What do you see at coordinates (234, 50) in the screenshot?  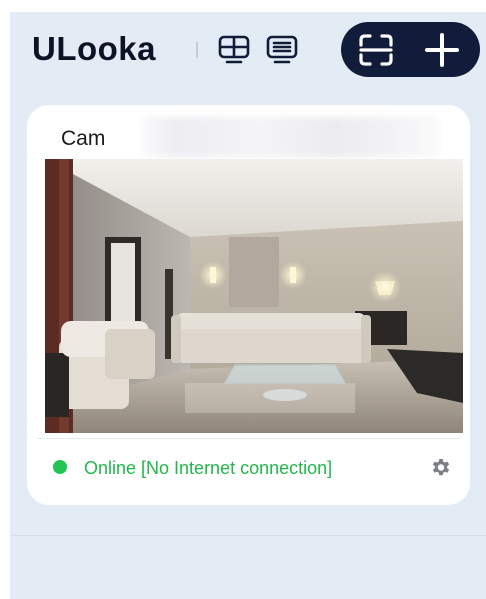 I see `grid-view-icon` at bounding box center [234, 50].